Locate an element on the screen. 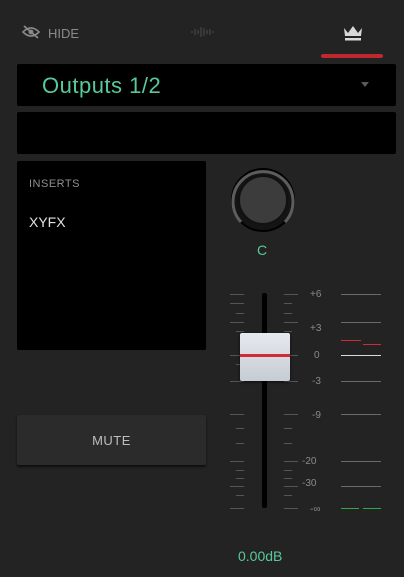  inserts-title: INSERTS is located at coordinates (54, 184).